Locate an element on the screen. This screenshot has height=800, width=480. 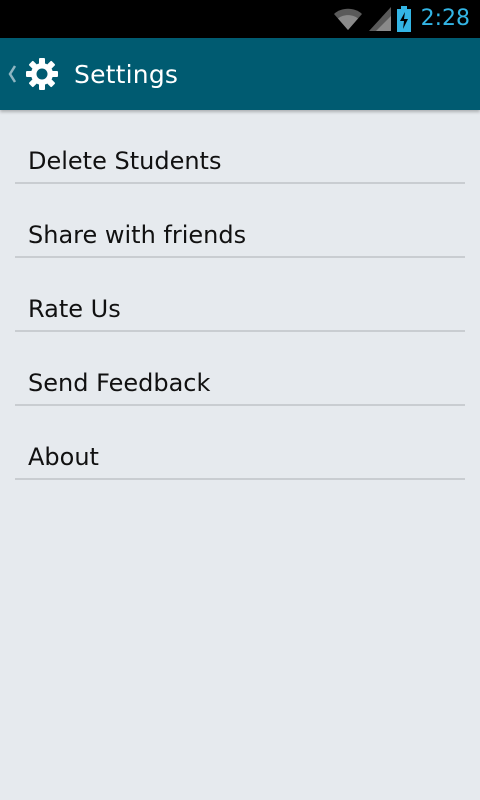
list-item-label: Rate Us is located at coordinates (74, 309).